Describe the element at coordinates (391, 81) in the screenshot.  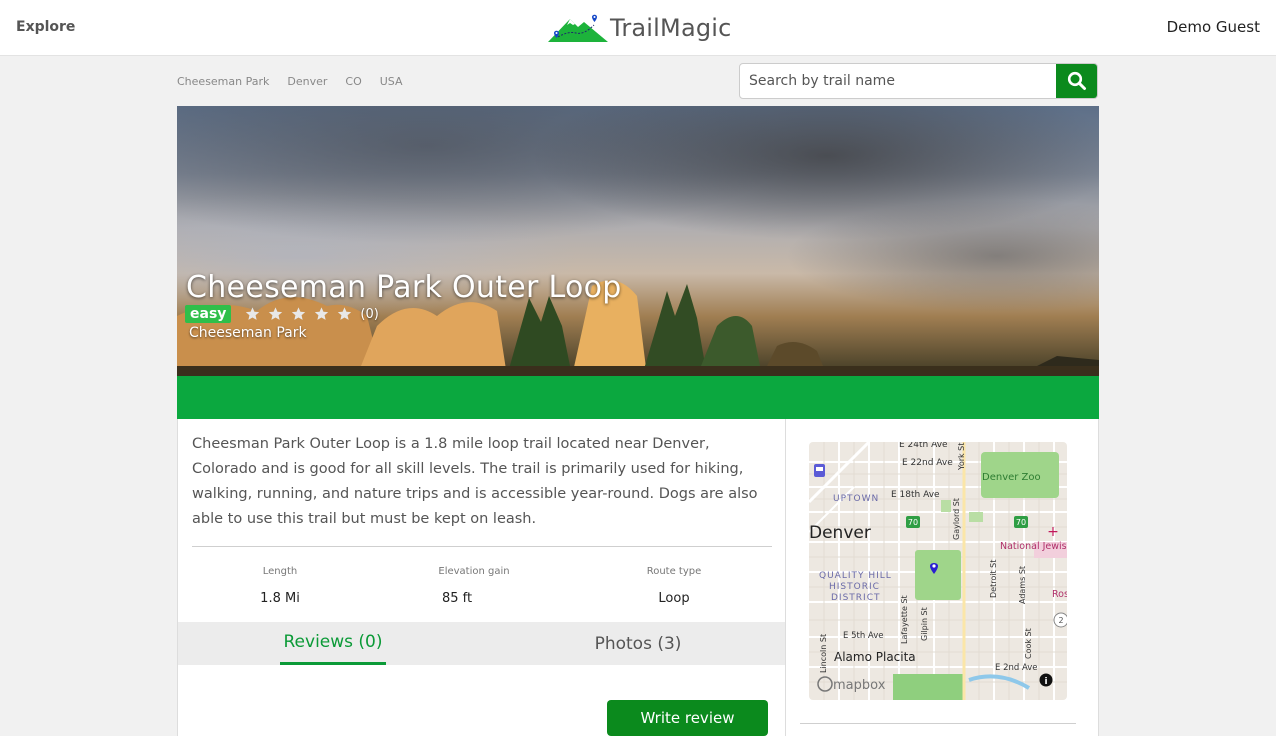
I see `breadcrumb-country: USA` at that location.